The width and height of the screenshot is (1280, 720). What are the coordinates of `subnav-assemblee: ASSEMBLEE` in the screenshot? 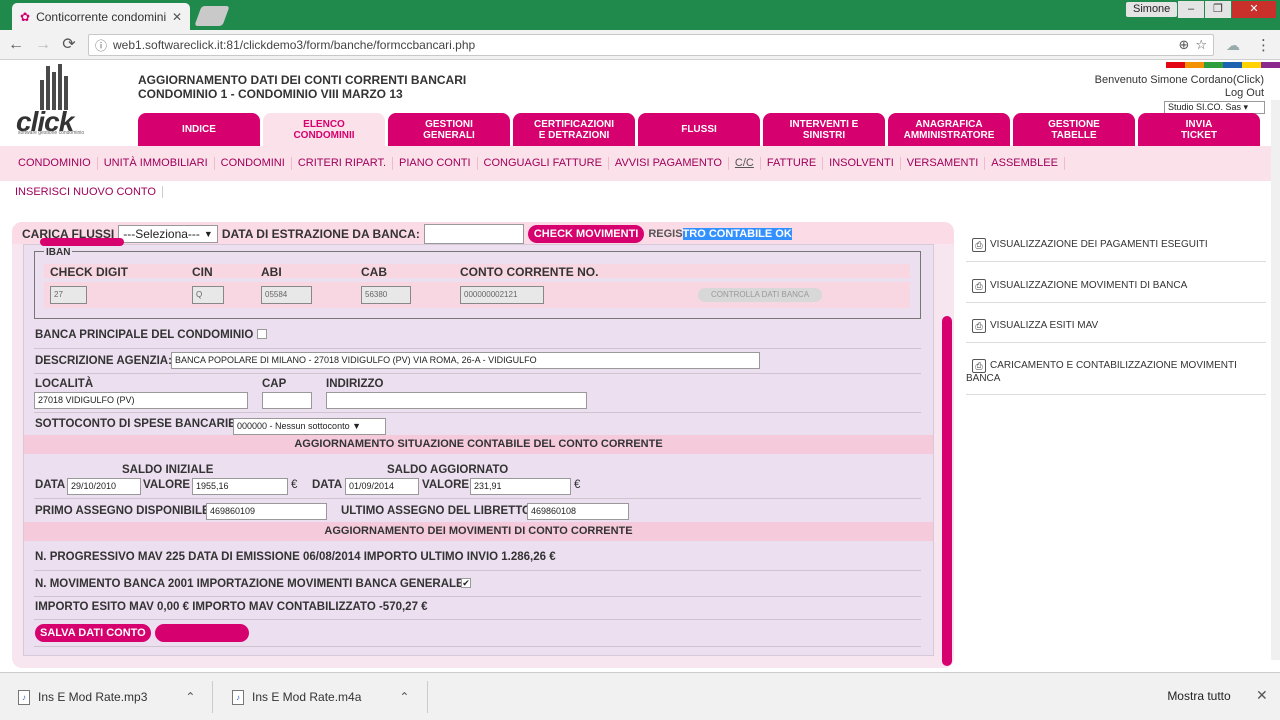 It's located at (1025, 163).